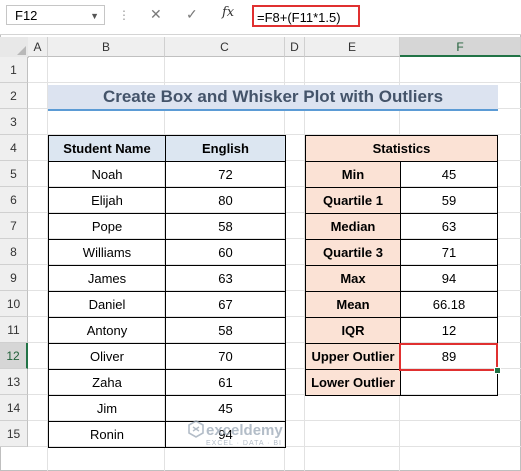 This screenshot has height=471, width=521. Describe the element at coordinates (353, 304) in the screenshot. I see `statistic-label-cell: Mean` at that location.